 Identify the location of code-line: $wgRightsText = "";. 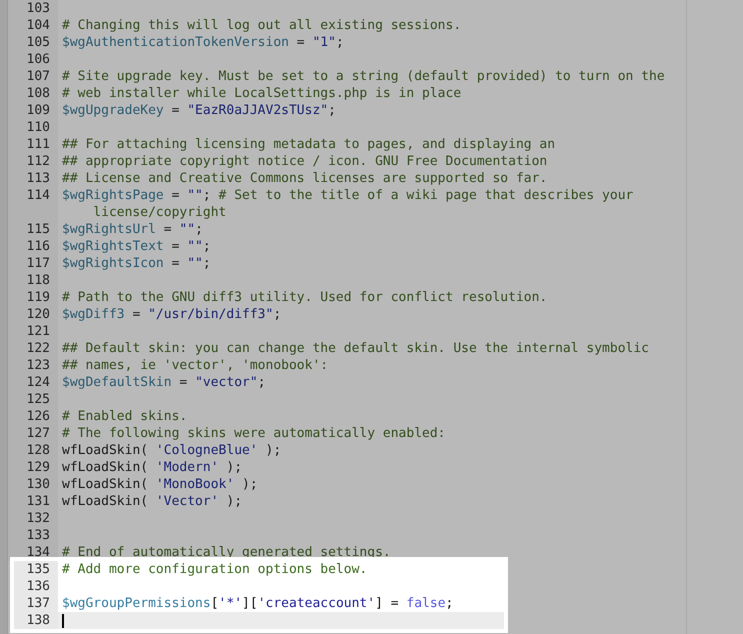
(136, 246).